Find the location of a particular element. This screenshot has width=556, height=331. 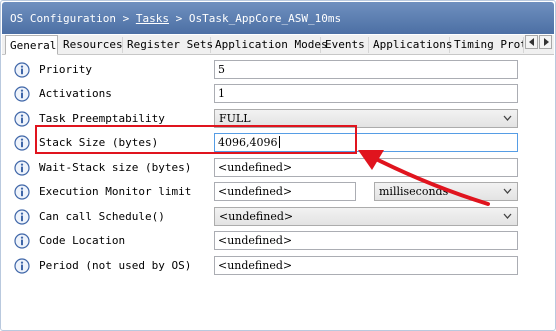

activations-label: Activations is located at coordinates (75, 93).